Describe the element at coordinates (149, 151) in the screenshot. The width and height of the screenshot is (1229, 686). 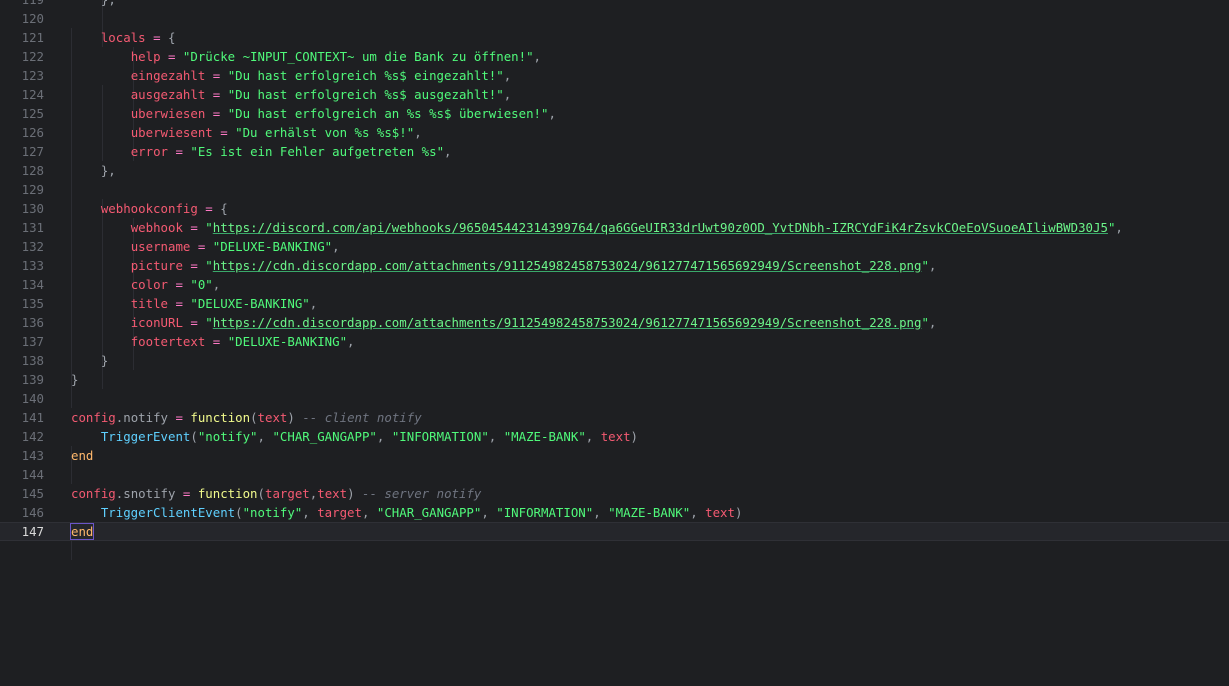
I see `code-token: error` at that location.